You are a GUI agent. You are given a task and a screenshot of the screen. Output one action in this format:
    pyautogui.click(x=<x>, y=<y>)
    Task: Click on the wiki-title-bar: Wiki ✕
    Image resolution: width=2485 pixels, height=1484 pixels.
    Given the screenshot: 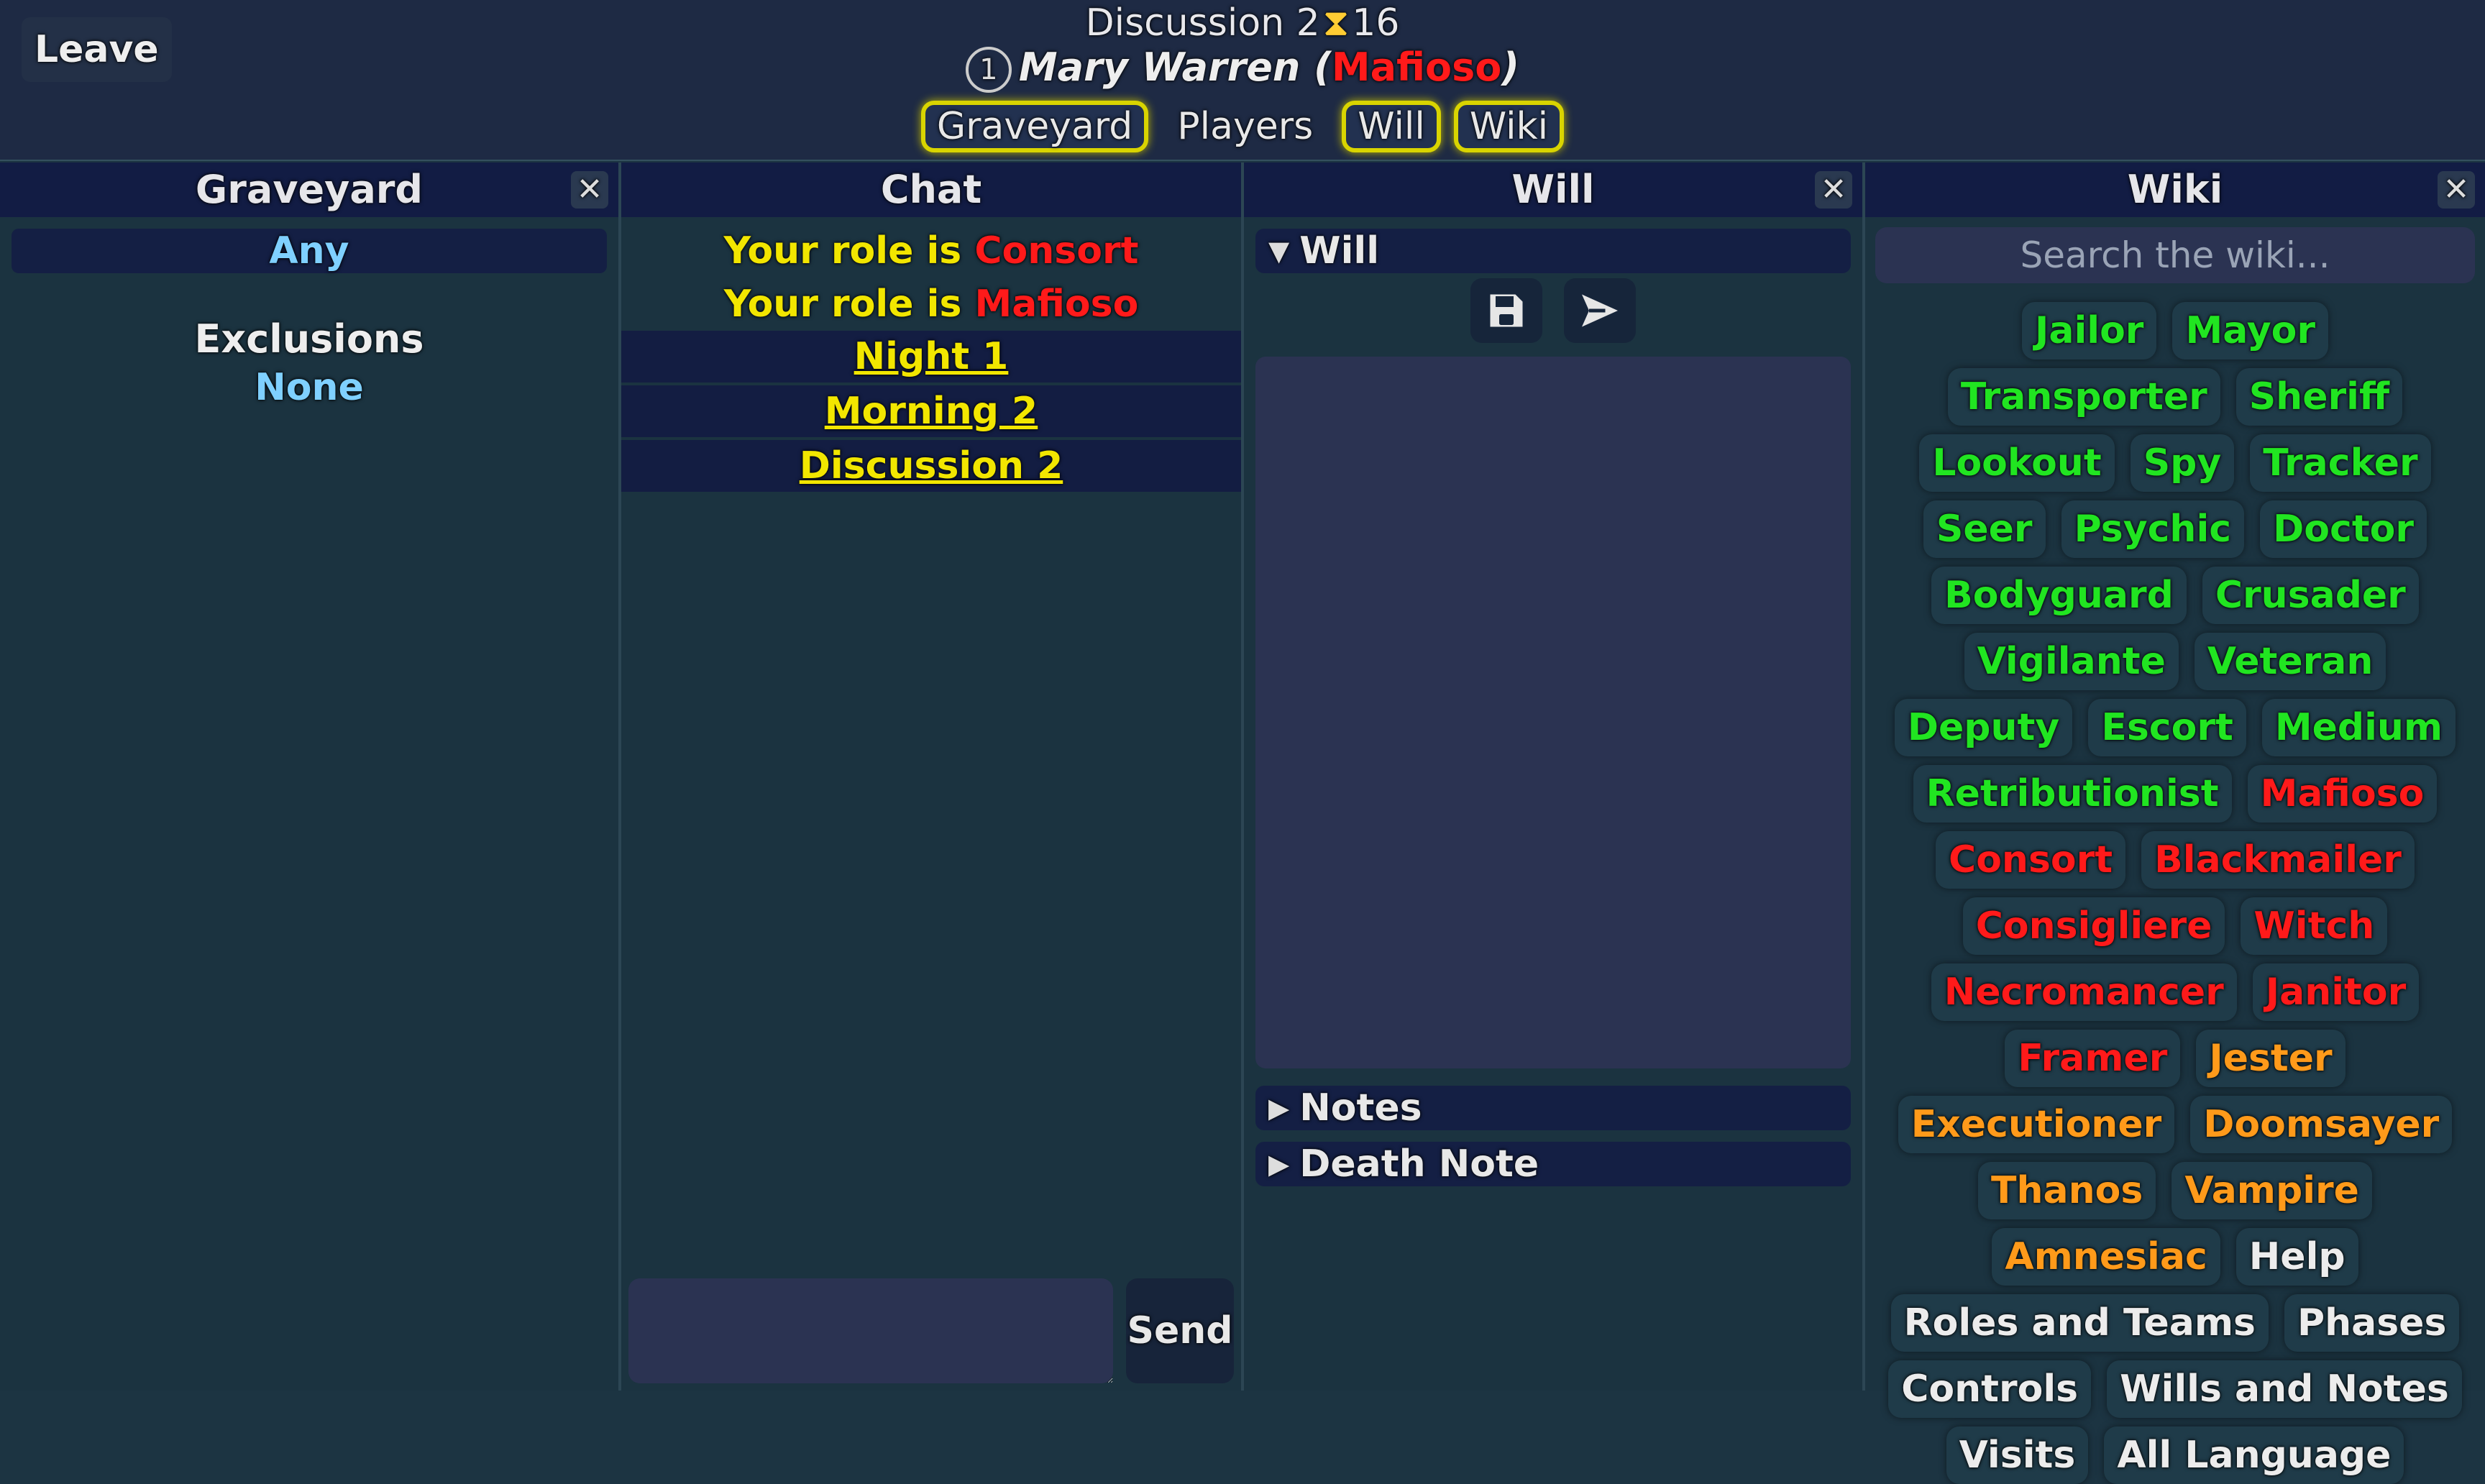 What is the action you would take?
    pyautogui.click(x=2175, y=189)
    